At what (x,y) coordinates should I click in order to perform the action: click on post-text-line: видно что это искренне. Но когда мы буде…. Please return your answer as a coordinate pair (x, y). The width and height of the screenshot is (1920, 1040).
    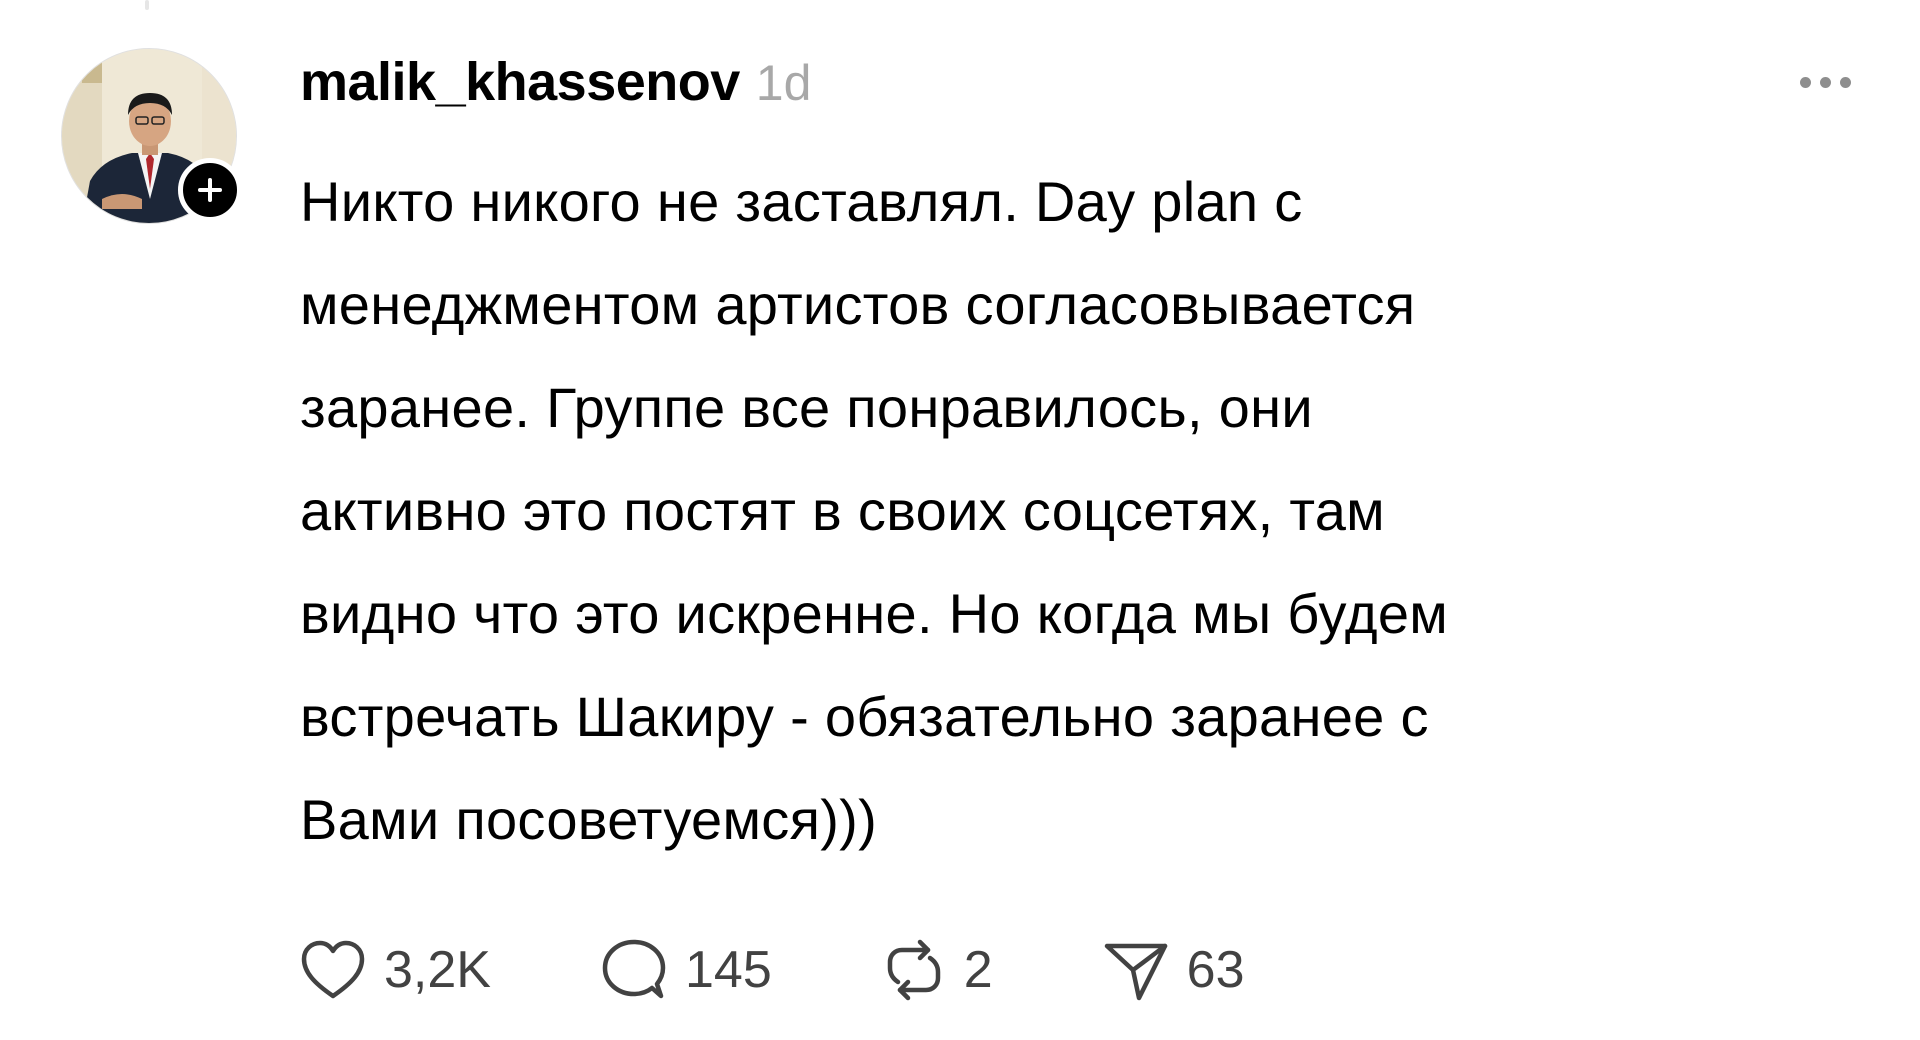
    Looking at the image, I should click on (874, 613).